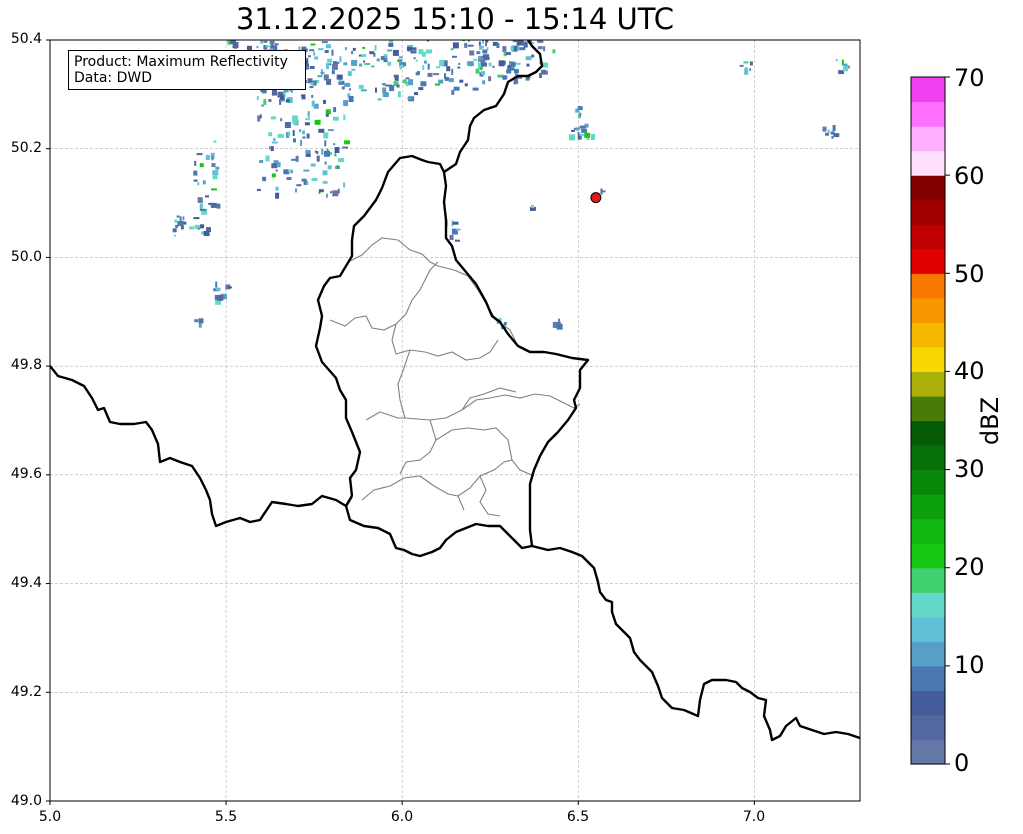 The image size is (1023, 834). Describe the element at coordinates (754, 817) in the screenshot. I see `x-tick-label: 7.0` at that location.